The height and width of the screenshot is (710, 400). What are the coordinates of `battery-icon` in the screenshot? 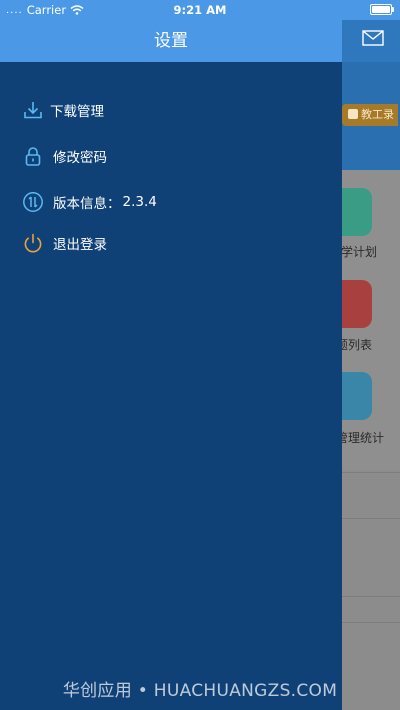 It's located at (382, 9).